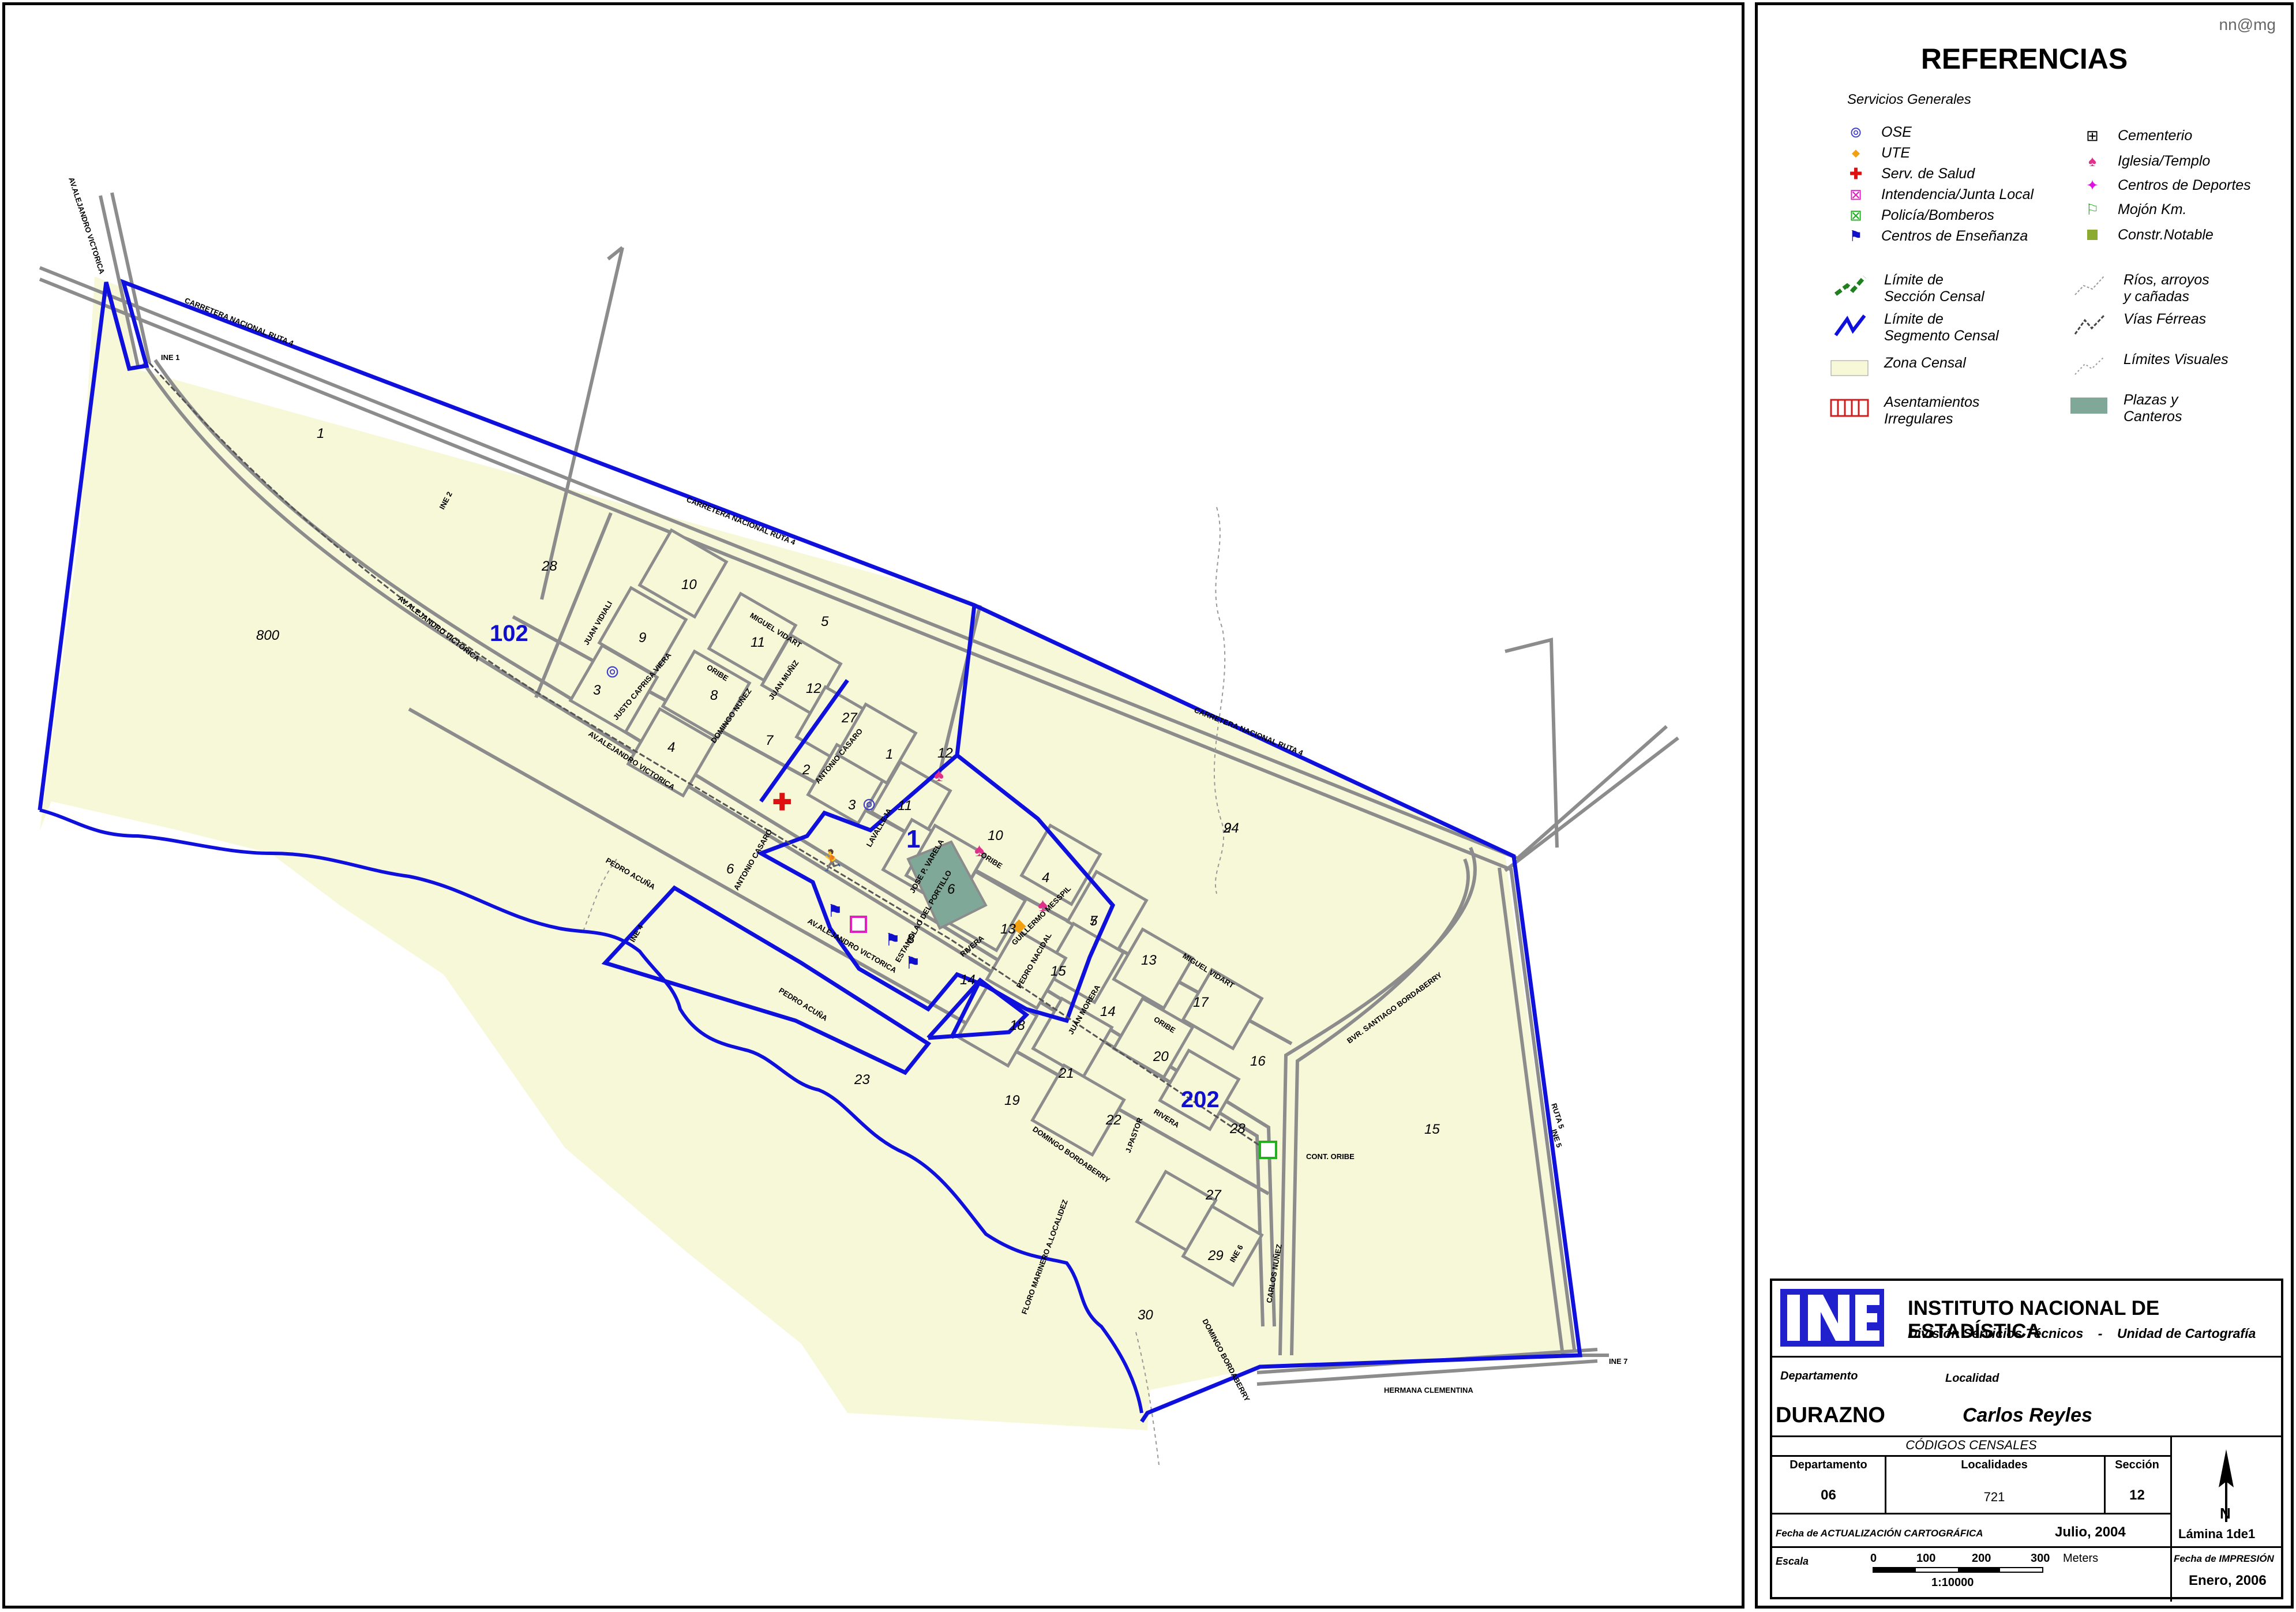 This screenshot has width=2296, height=1612. Describe the element at coordinates (1856, 132) in the screenshot. I see `ose-icon: ⊚` at that location.